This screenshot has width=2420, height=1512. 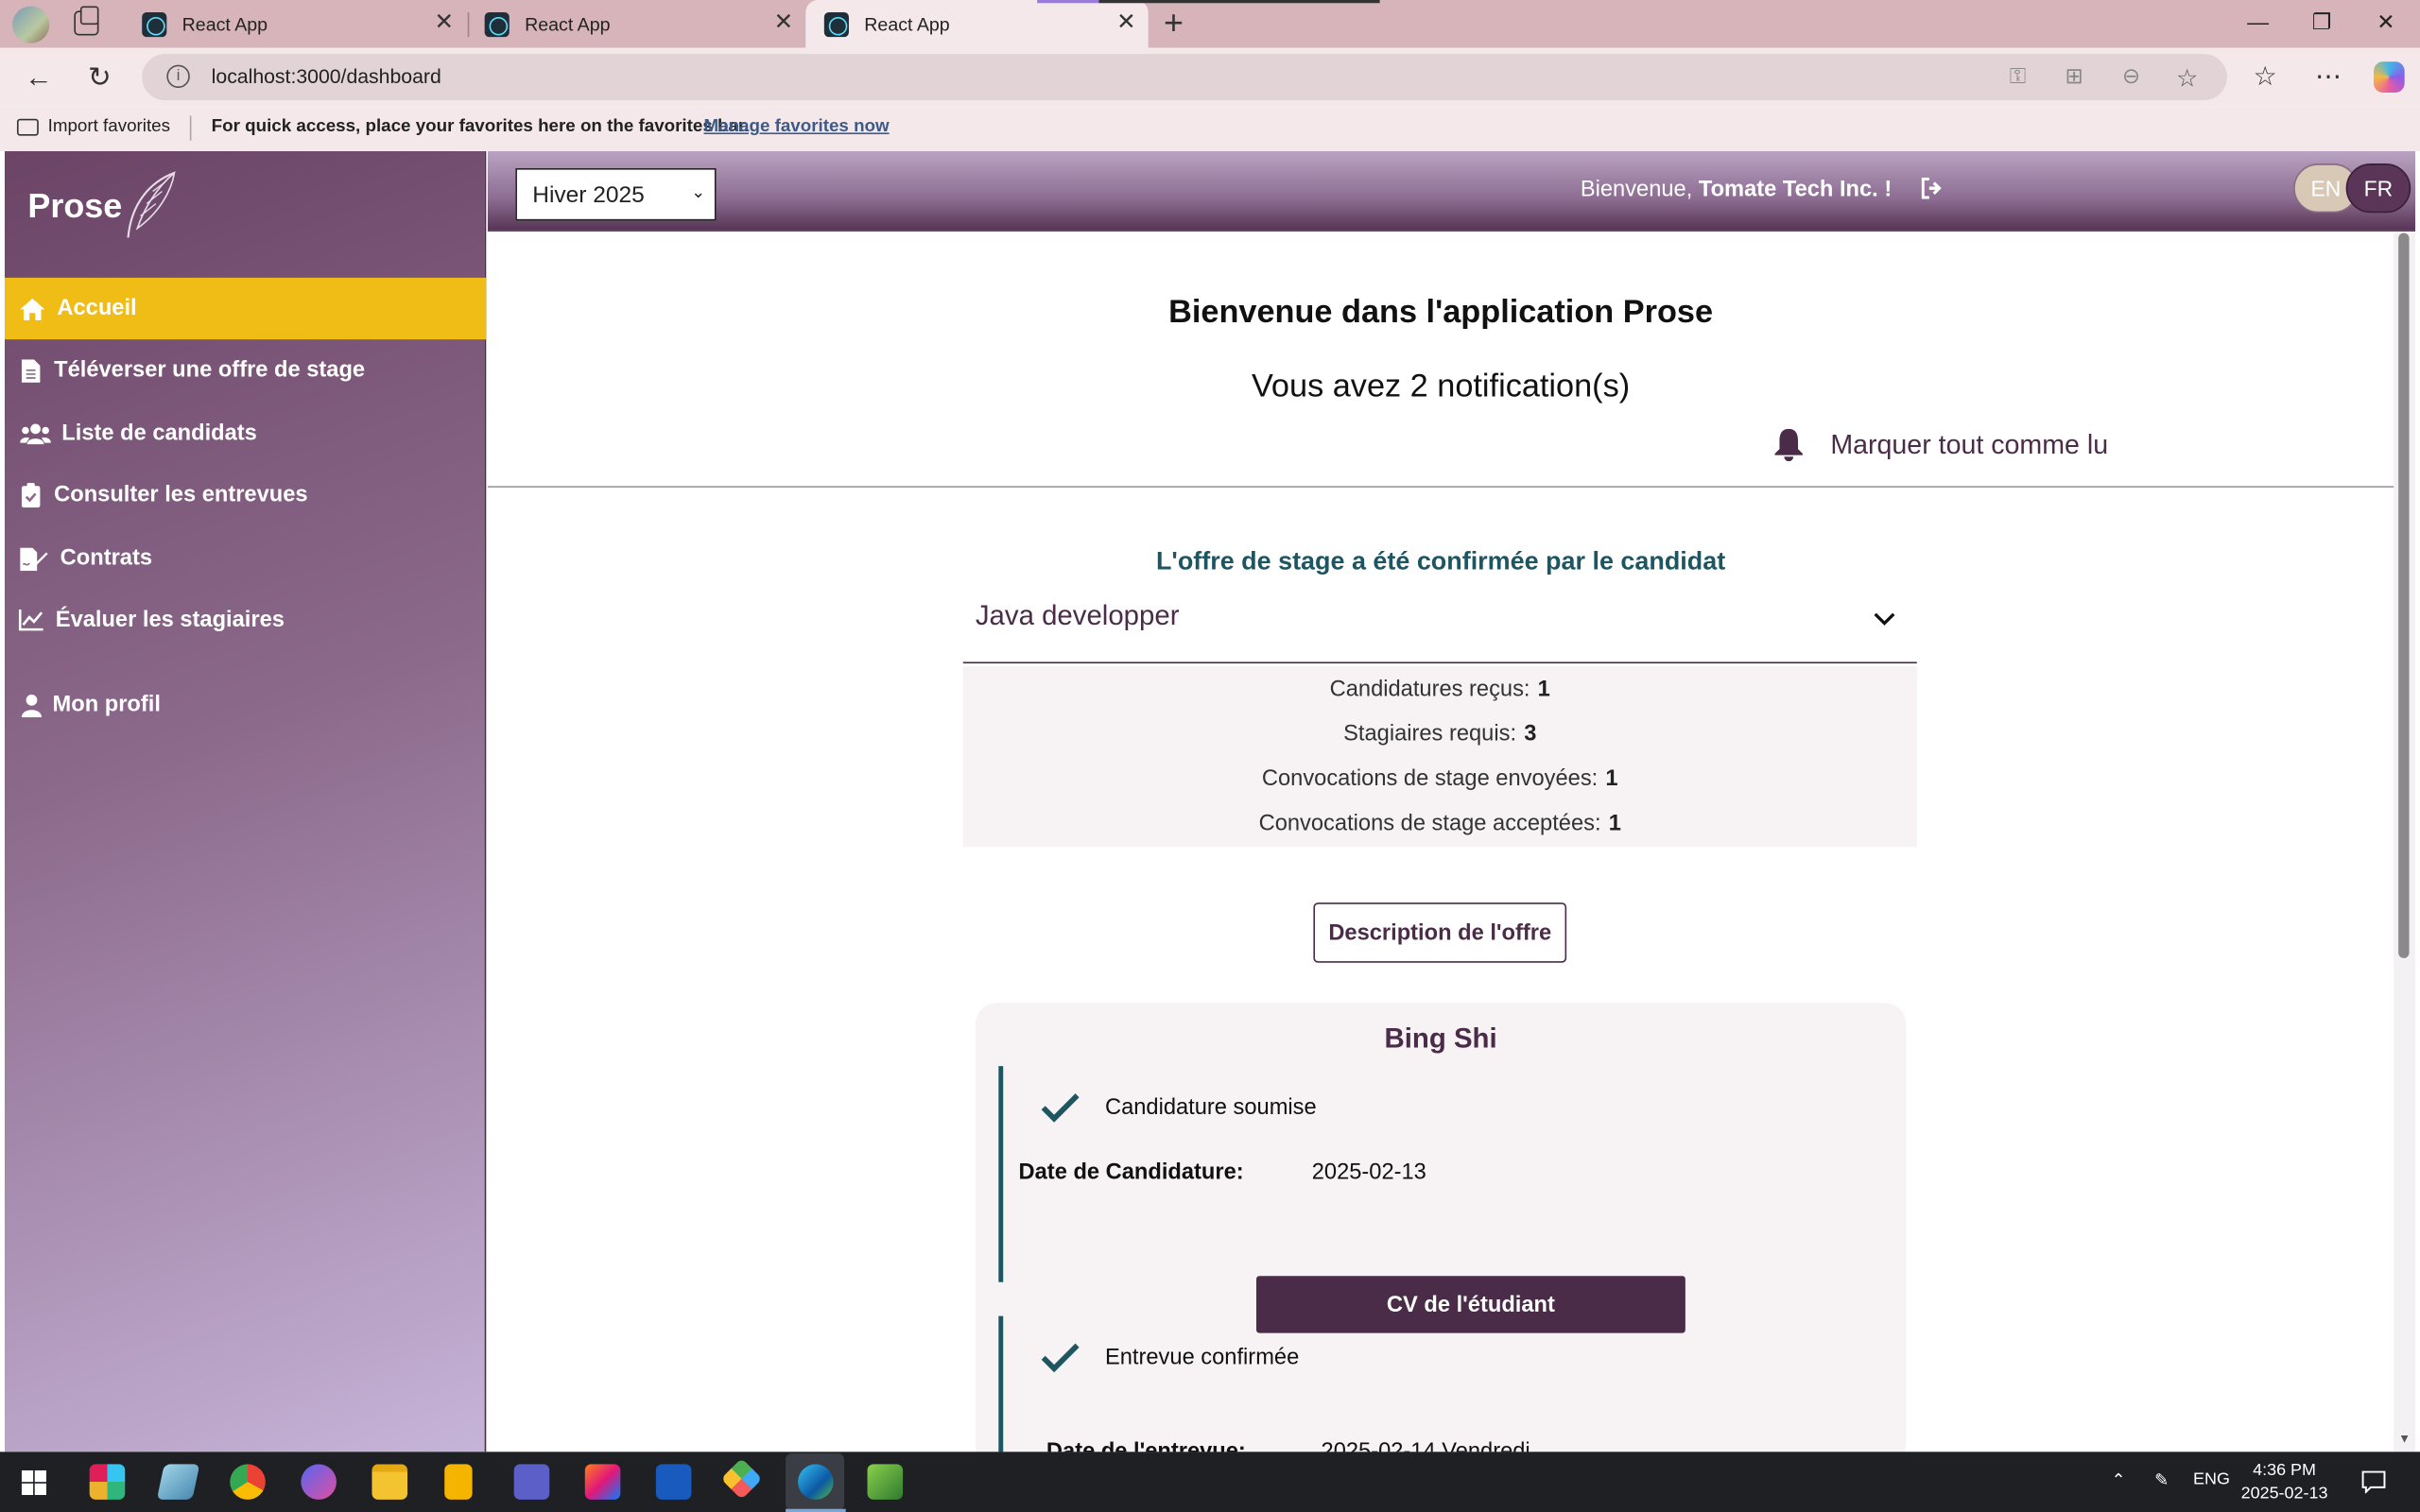 I want to click on sidebar-item-label: Évaluer les stagiaires, so click(x=170, y=620).